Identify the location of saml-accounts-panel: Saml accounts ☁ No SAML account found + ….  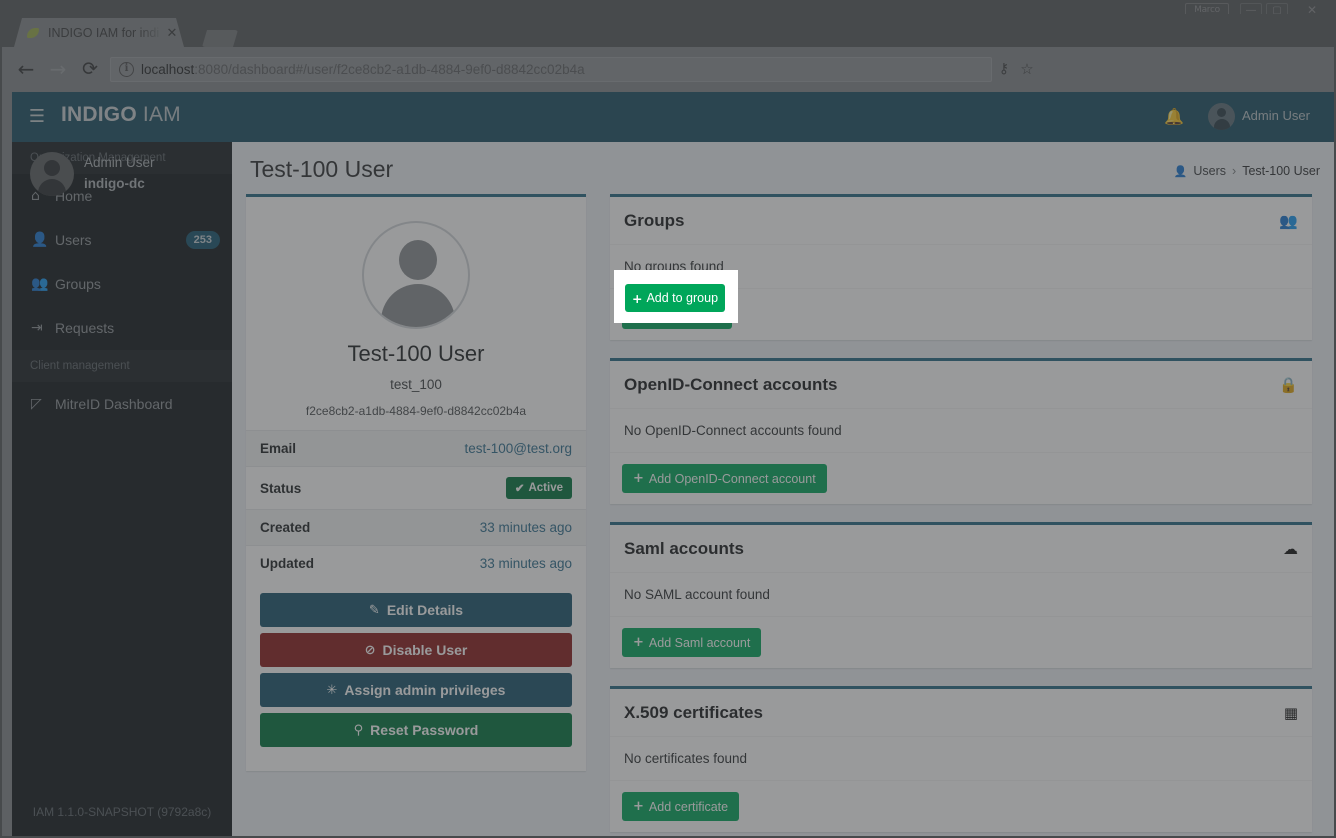
(961, 595).